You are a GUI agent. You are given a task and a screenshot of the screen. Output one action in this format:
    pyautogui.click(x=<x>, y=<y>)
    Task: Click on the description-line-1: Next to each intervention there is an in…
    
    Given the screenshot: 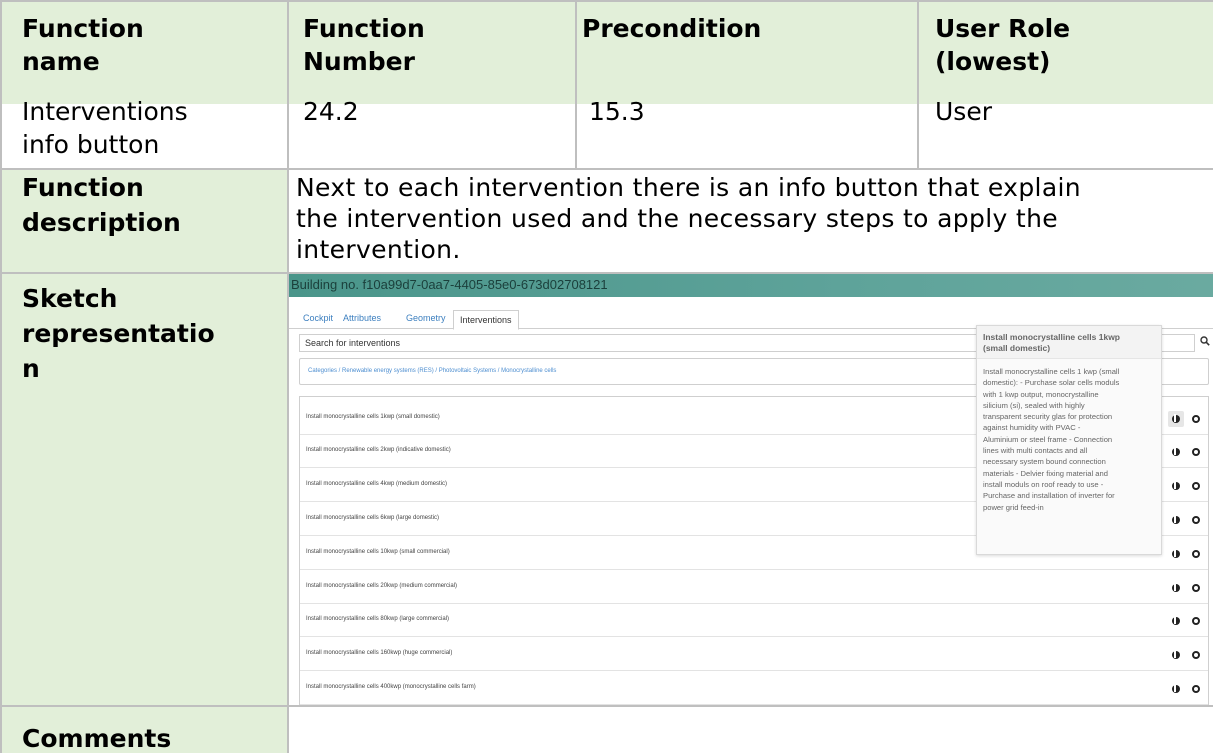 What is the action you would take?
    pyautogui.click(x=689, y=187)
    